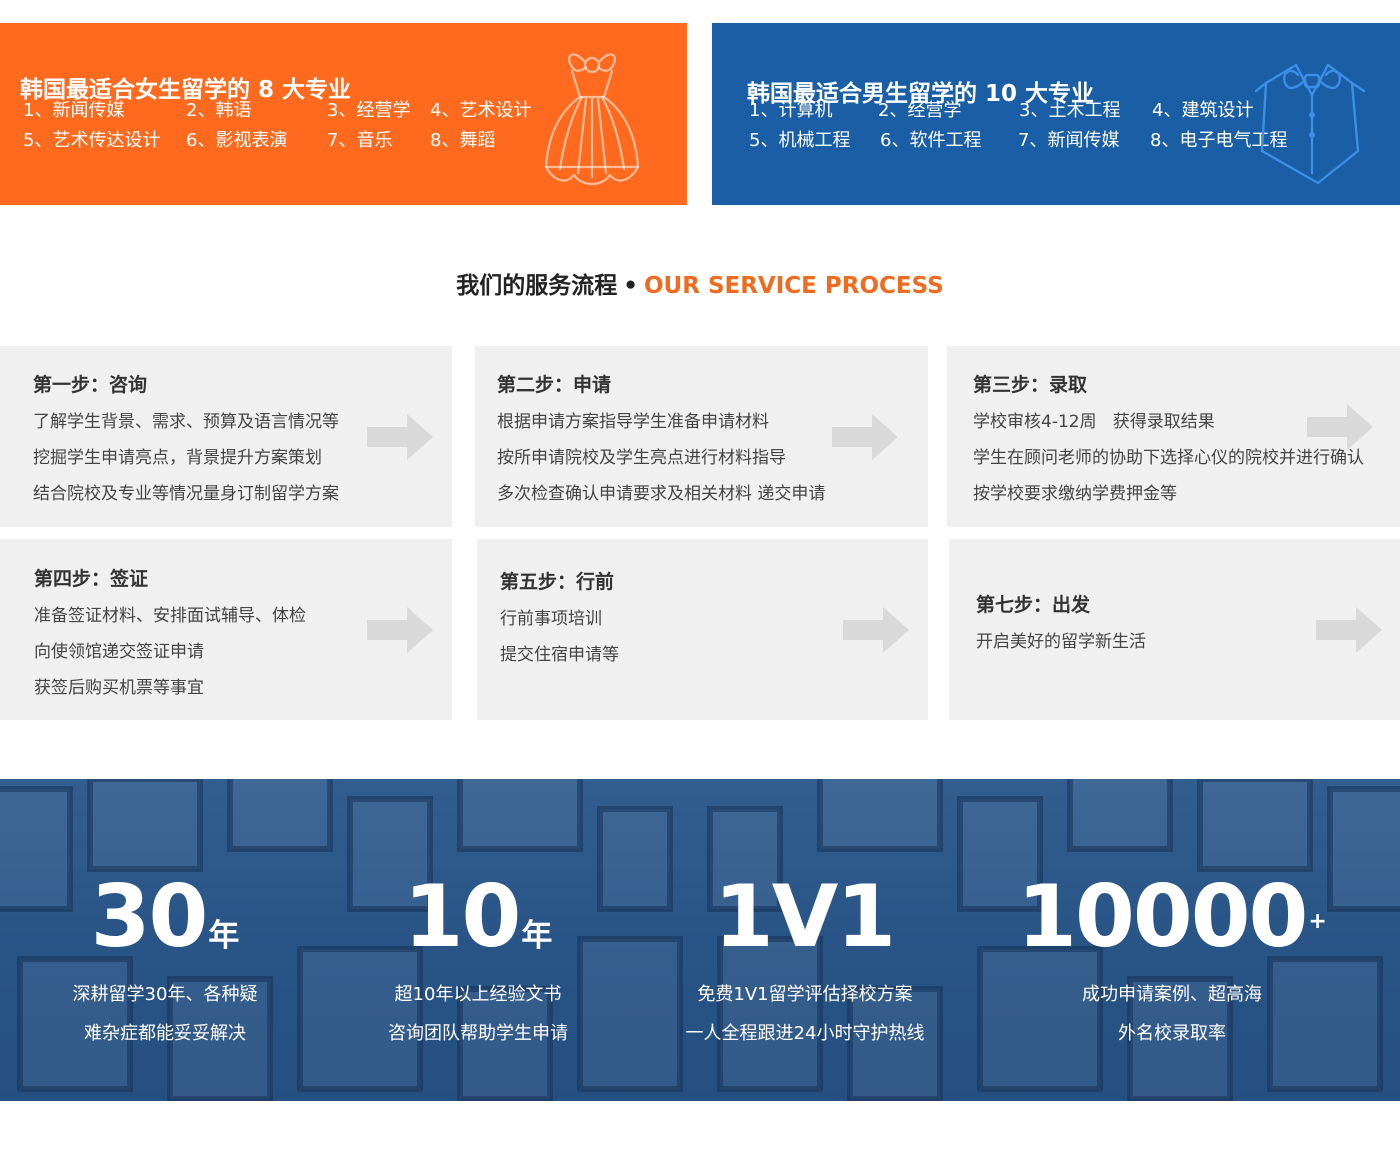  I want to click on step-title: 第三步：录取, so click(1030, 385).